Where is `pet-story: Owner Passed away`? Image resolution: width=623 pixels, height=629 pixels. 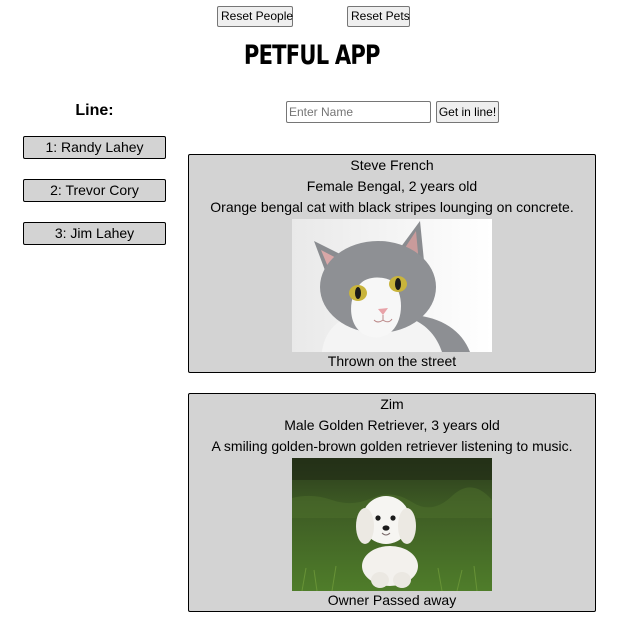 pet-story: Owner Passed away is located at coordinates (392, 600).